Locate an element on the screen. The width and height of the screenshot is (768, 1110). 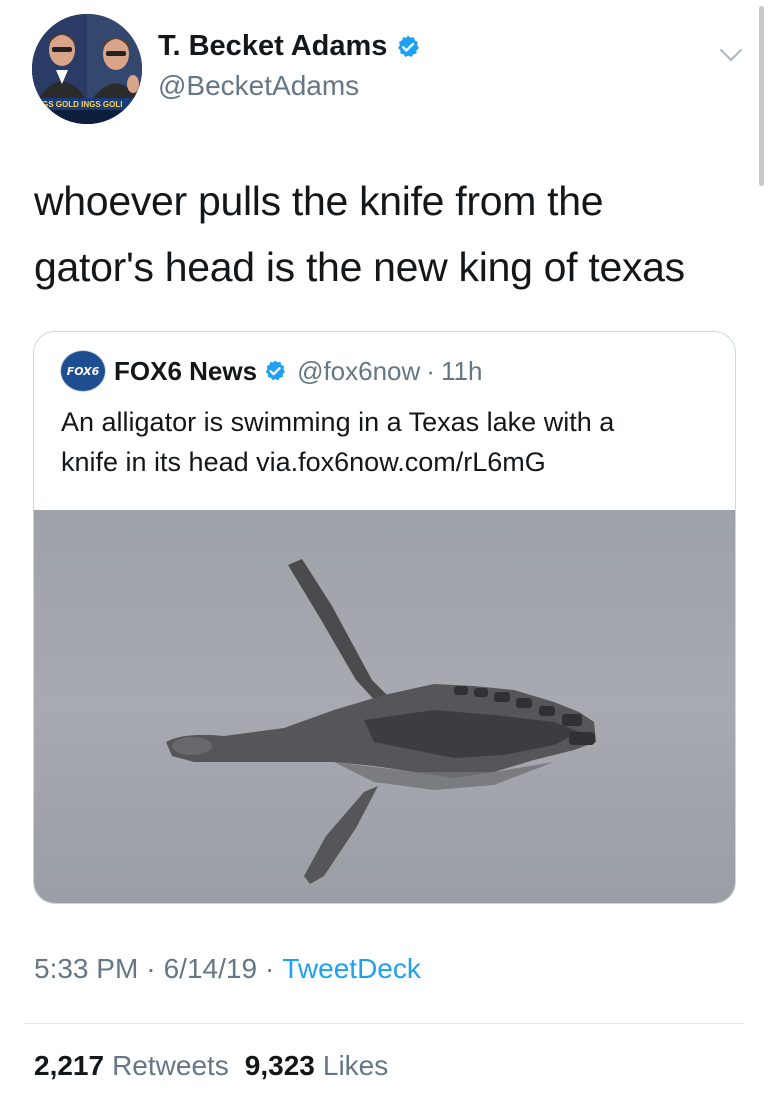
avatar-image: GS GOLD INGS GOLI is located at coordinates (87, 69).